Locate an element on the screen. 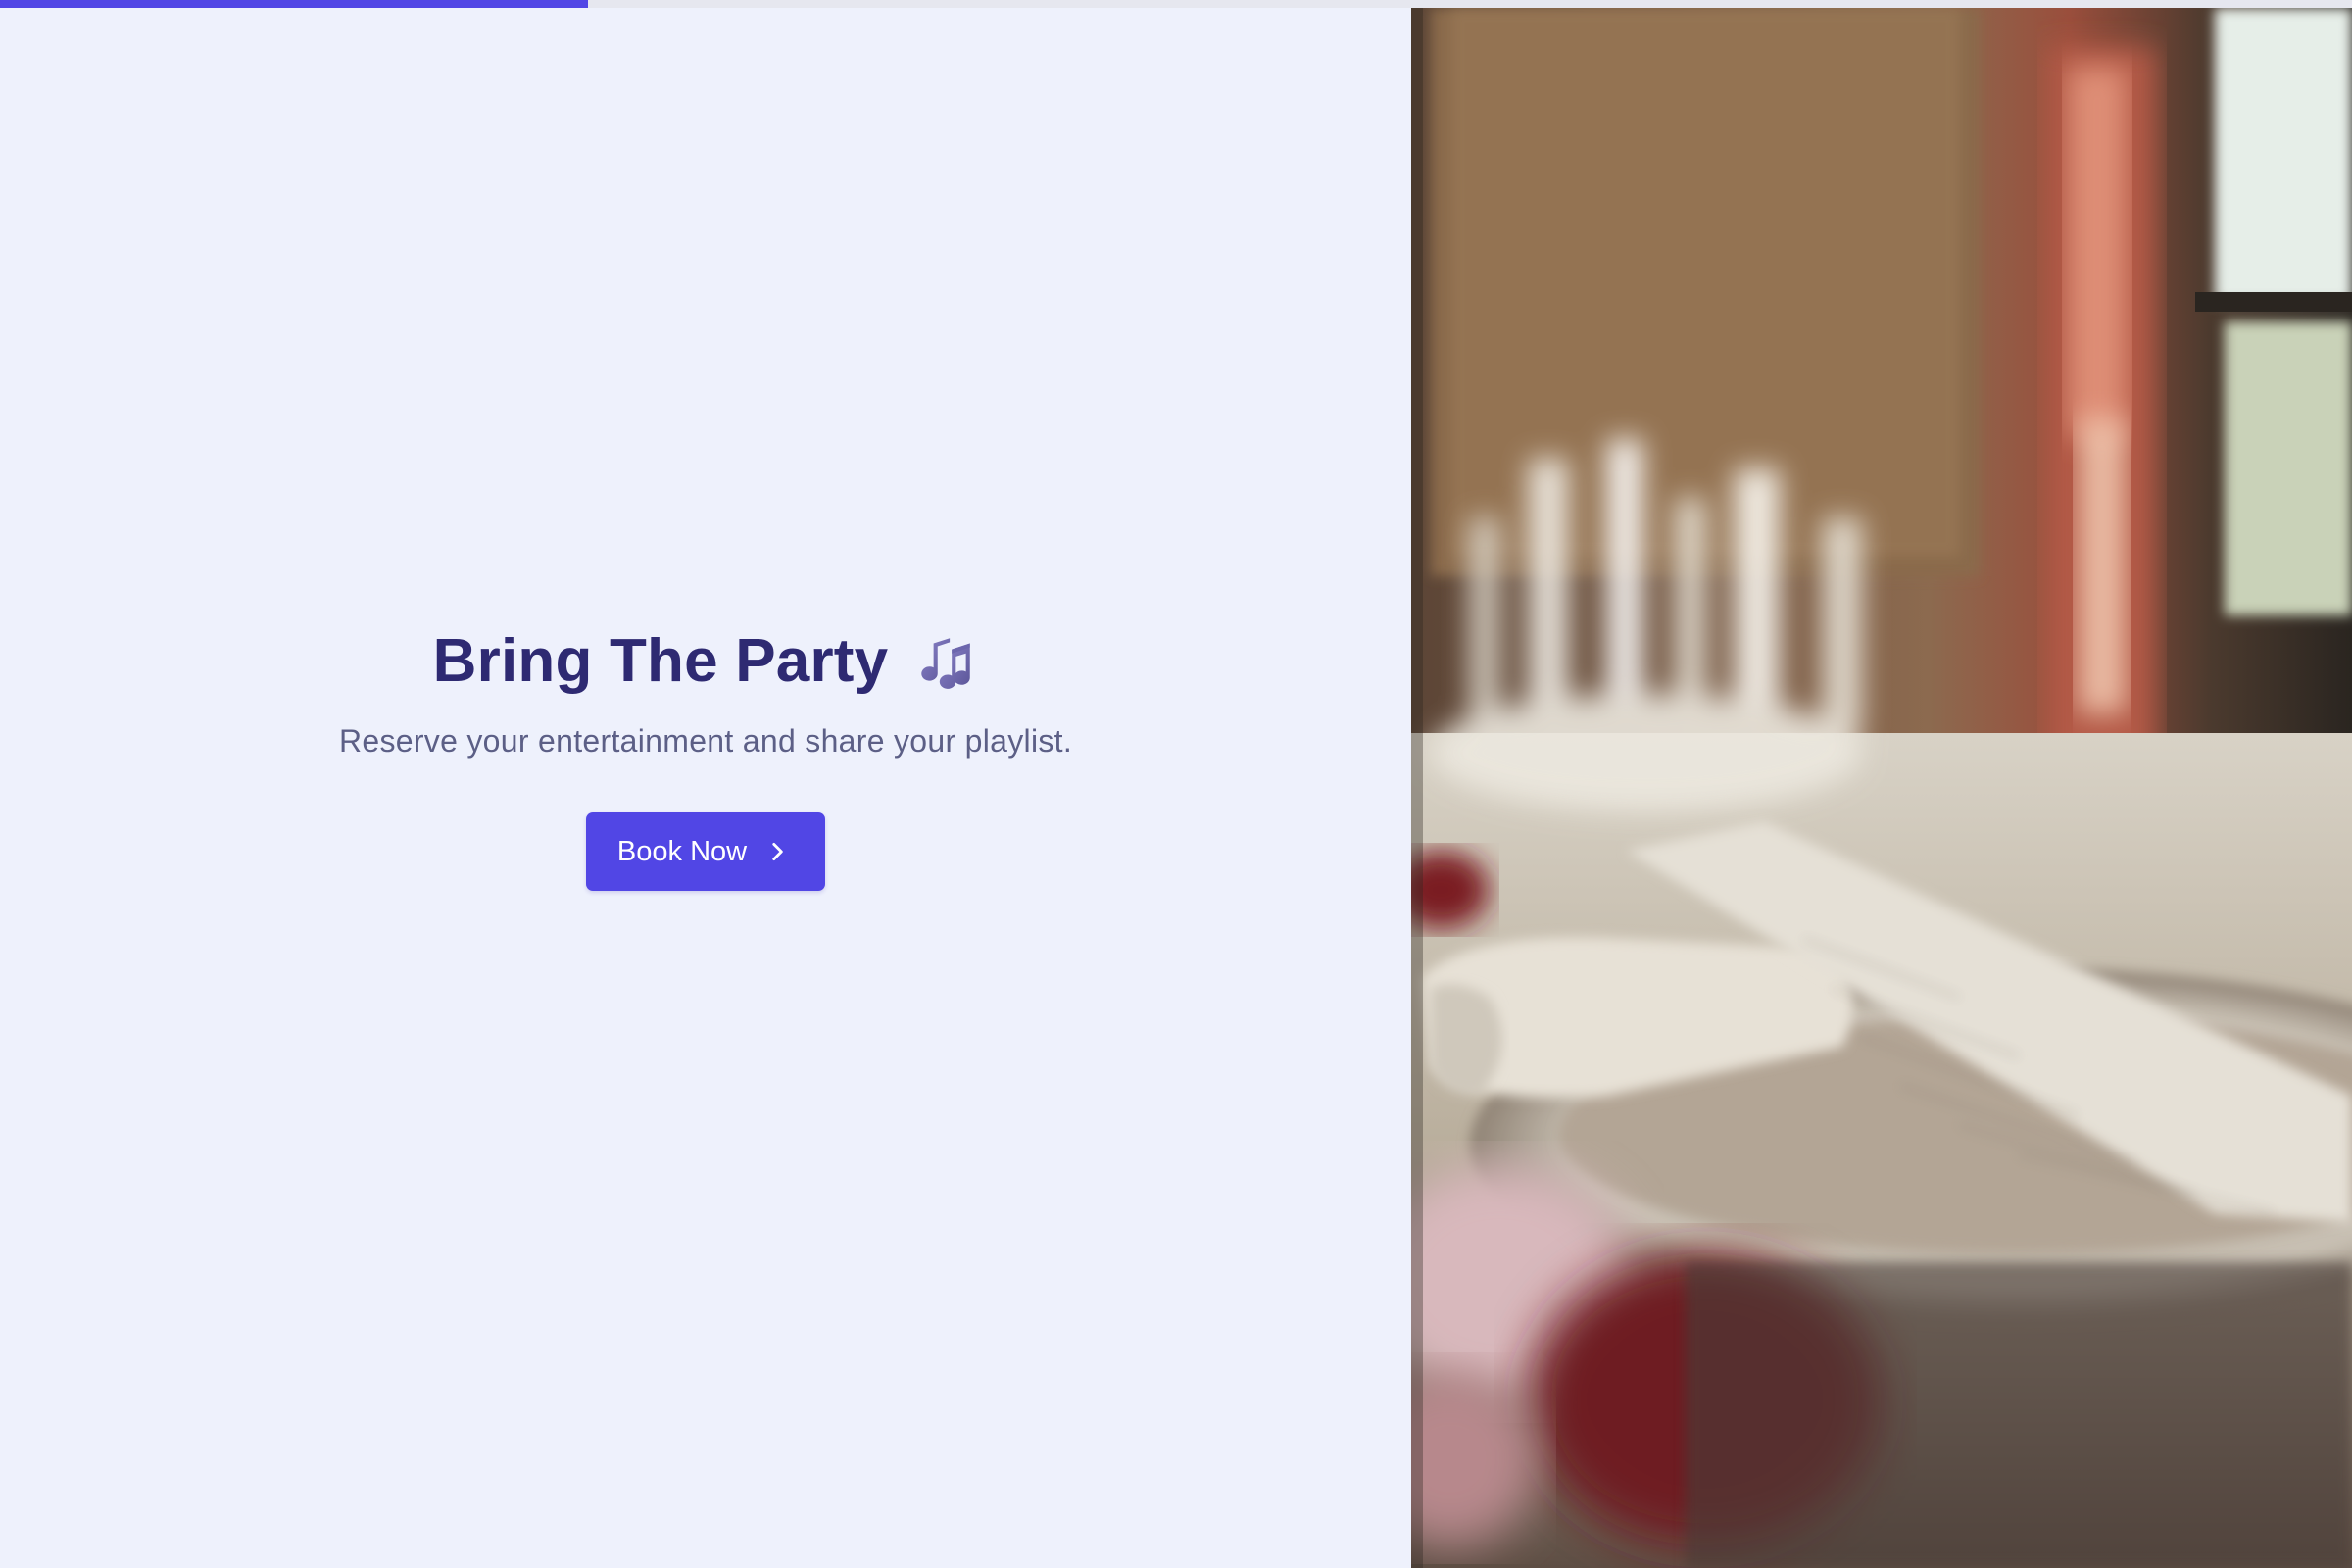  progress-bar-fill is located at coordinates (294, 4).